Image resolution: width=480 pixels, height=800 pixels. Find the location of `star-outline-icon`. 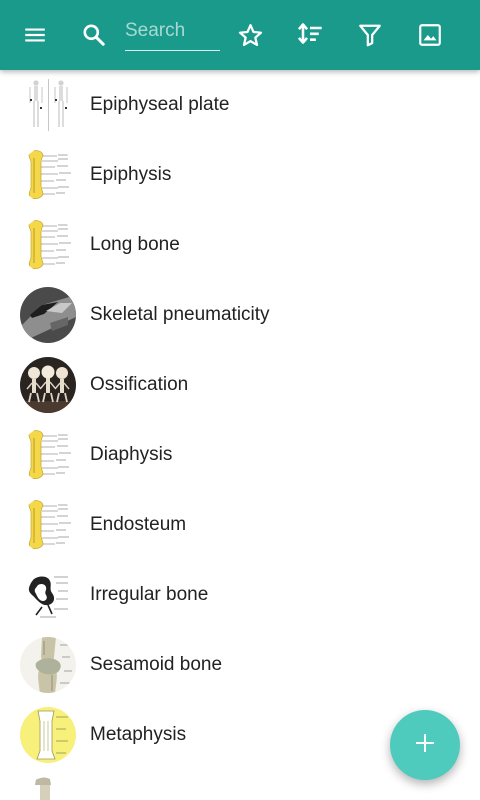

star-outline-icon is located at coordinates (250, 35).